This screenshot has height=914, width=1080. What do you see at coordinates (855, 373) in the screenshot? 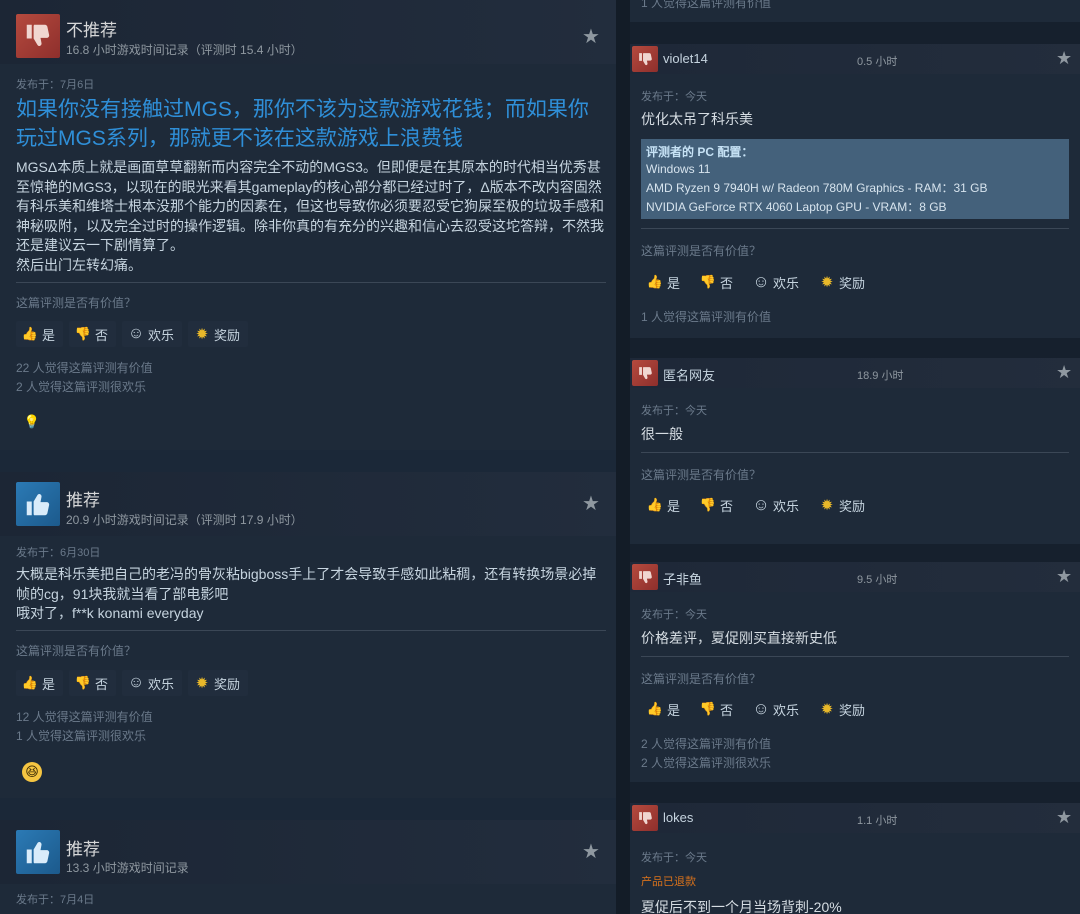
I see `review-header: 匿名网友 18.9 小时 ★` at bounding box center [855, 373].